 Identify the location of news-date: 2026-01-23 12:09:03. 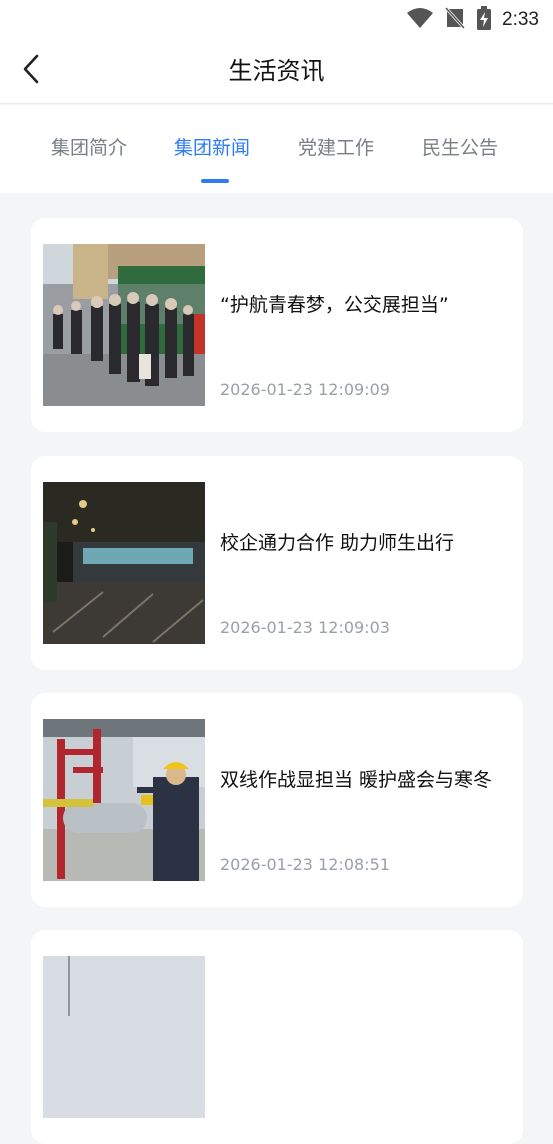
(305, 627).